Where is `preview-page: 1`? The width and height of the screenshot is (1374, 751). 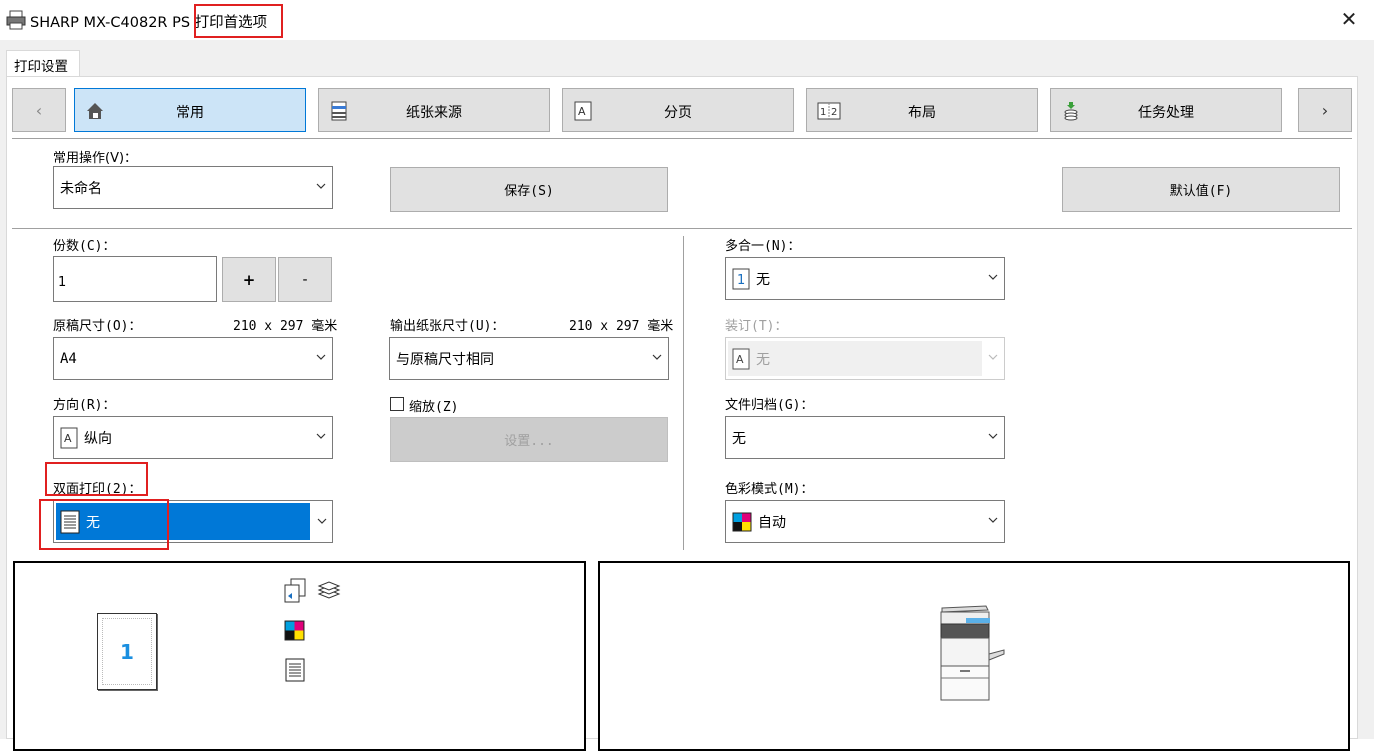
preview-page: 1 is located at coordinates (127, 651).